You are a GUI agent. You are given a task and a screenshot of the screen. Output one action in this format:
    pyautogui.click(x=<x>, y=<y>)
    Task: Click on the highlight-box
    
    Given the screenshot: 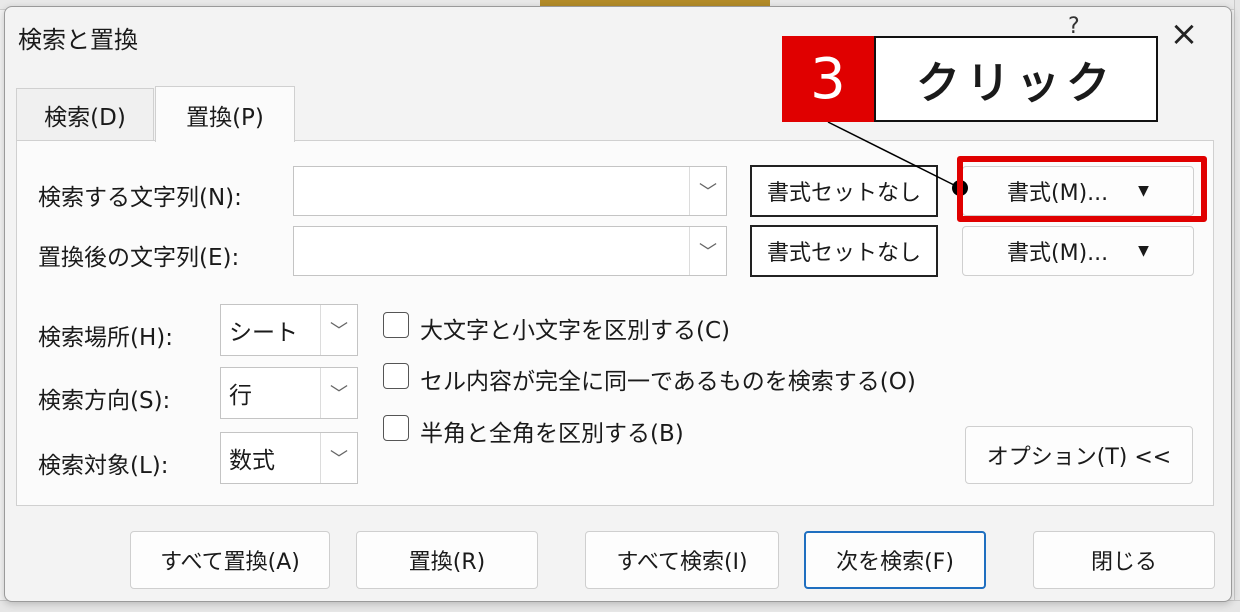 What is the action you would take?
    pyautogui.click(x=1082, y=189)
    